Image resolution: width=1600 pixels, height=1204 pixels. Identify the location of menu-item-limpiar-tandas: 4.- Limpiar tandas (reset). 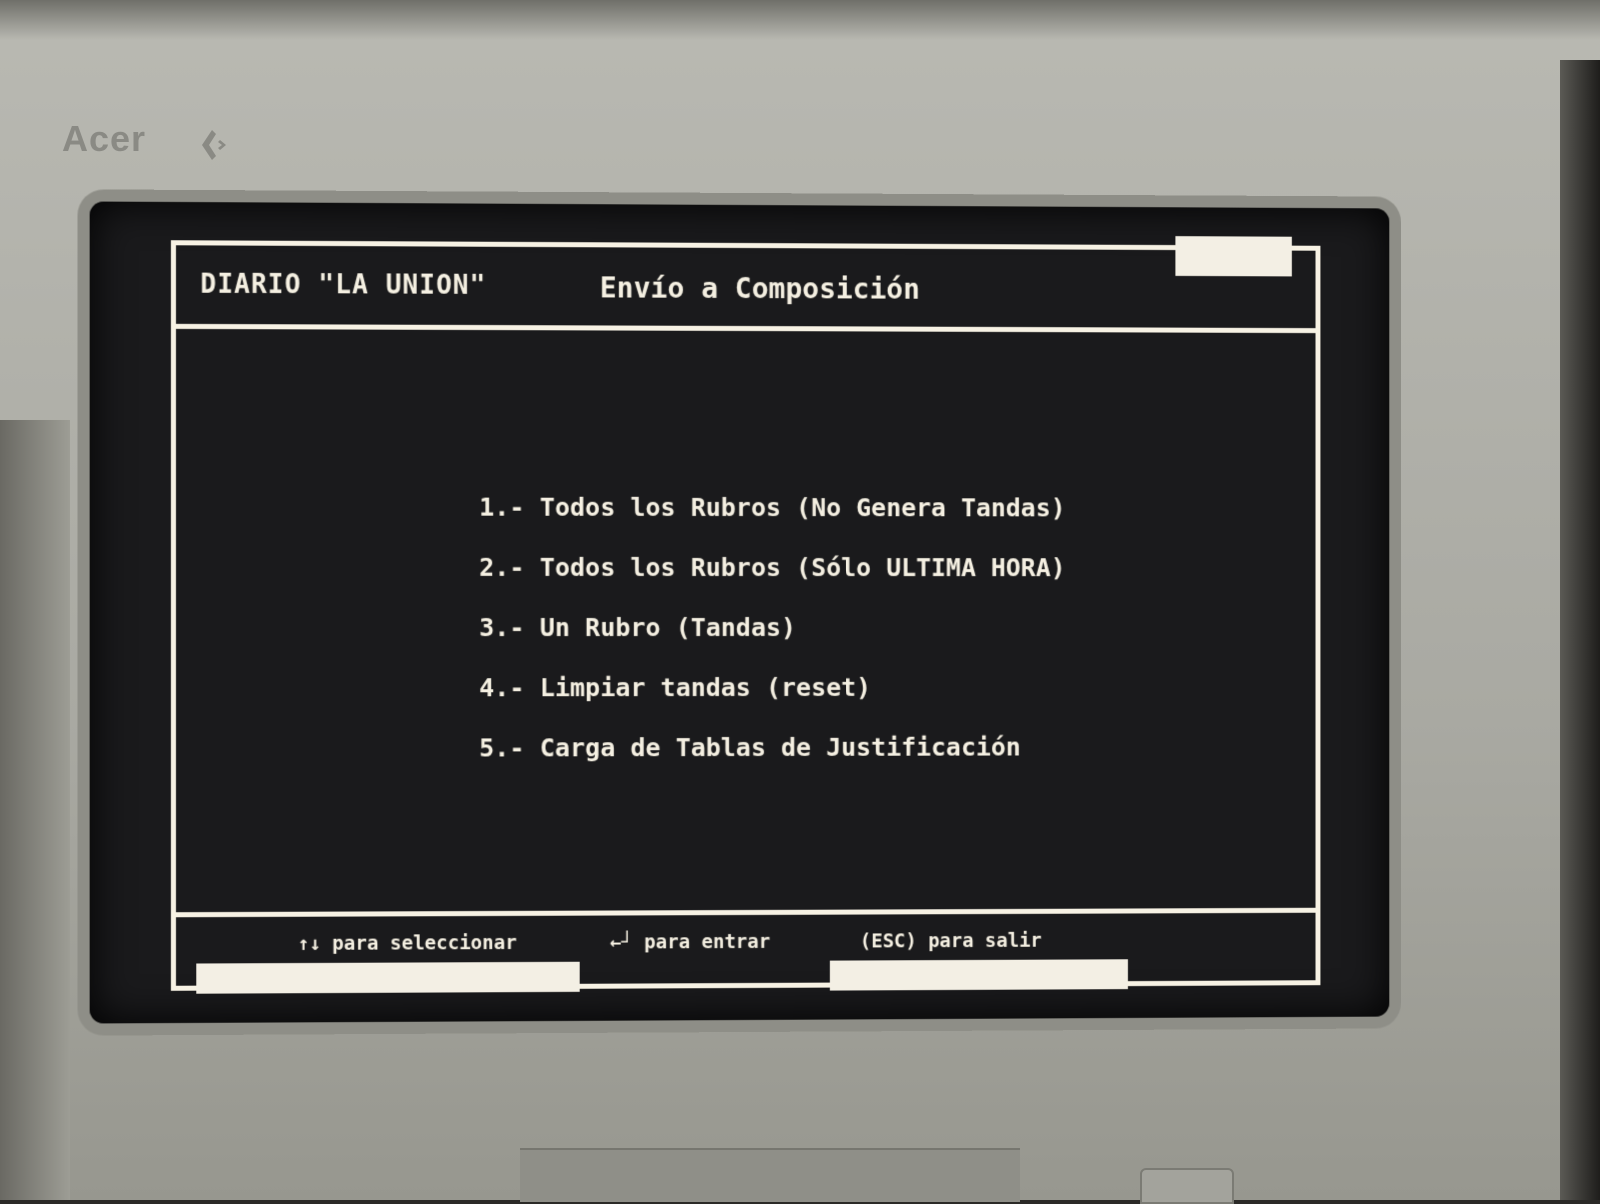
(772, 688).